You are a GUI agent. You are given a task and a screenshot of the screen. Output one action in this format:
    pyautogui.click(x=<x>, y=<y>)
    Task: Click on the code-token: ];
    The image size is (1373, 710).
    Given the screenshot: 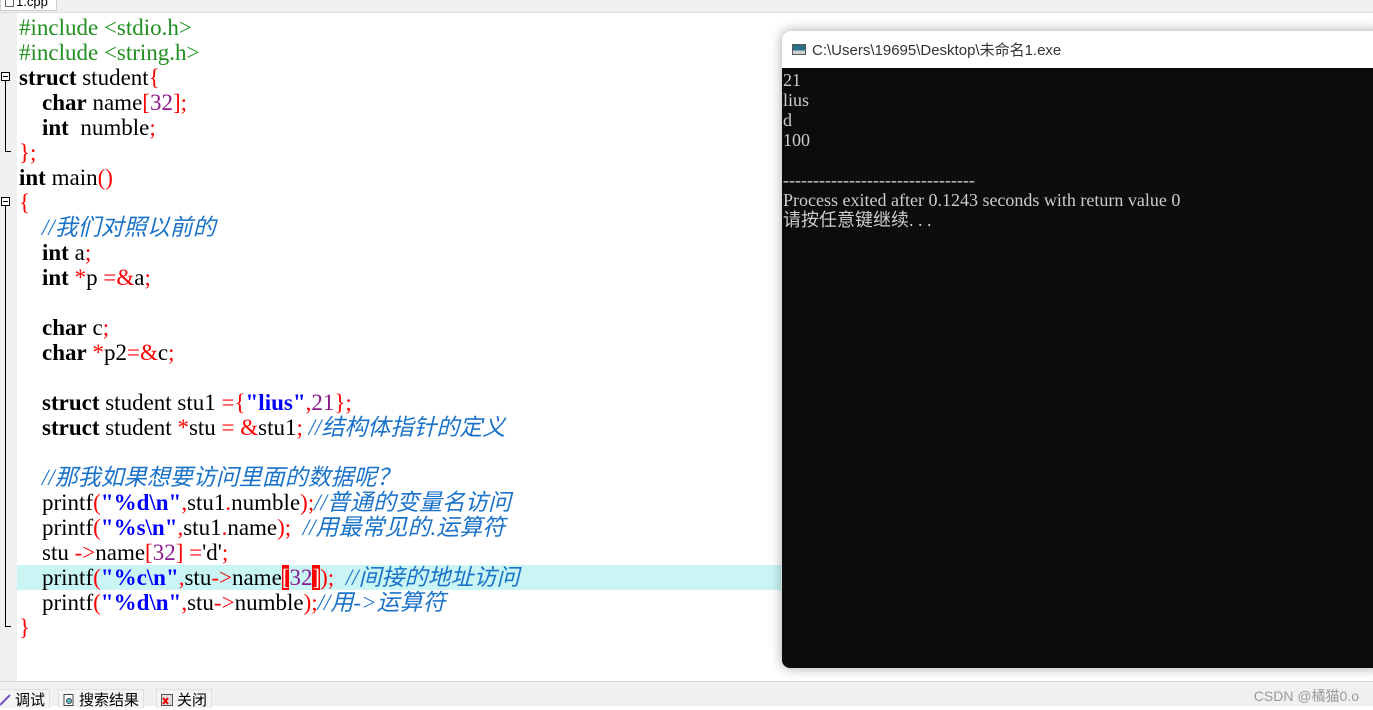 What is the action you would take?
    pyautogui.click(x=180, y=102)
    